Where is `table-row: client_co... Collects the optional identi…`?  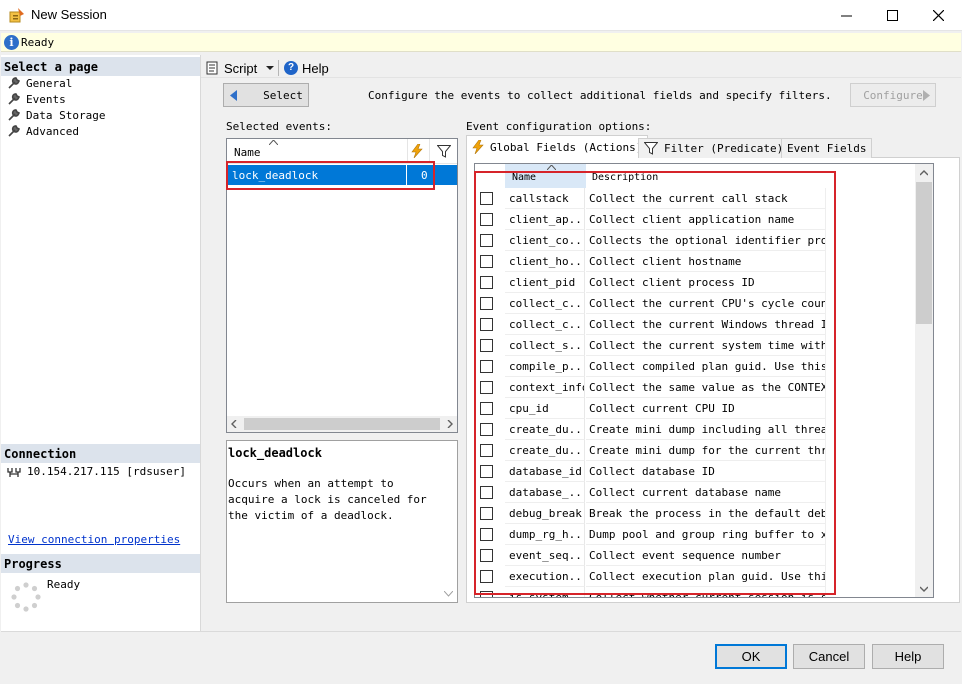 table-row: client_co... Collects the optional identi… is located at coordinates (695, 240).